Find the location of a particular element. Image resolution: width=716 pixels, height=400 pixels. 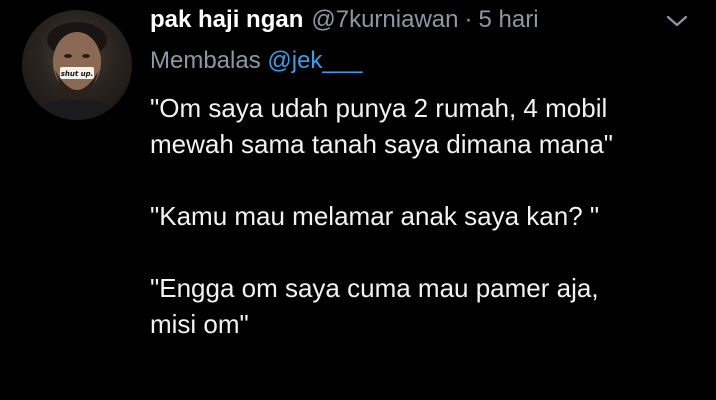

tweet-header: pak haji ngan @7kurniawan · 5 hari is located at coordinates (344, 24).